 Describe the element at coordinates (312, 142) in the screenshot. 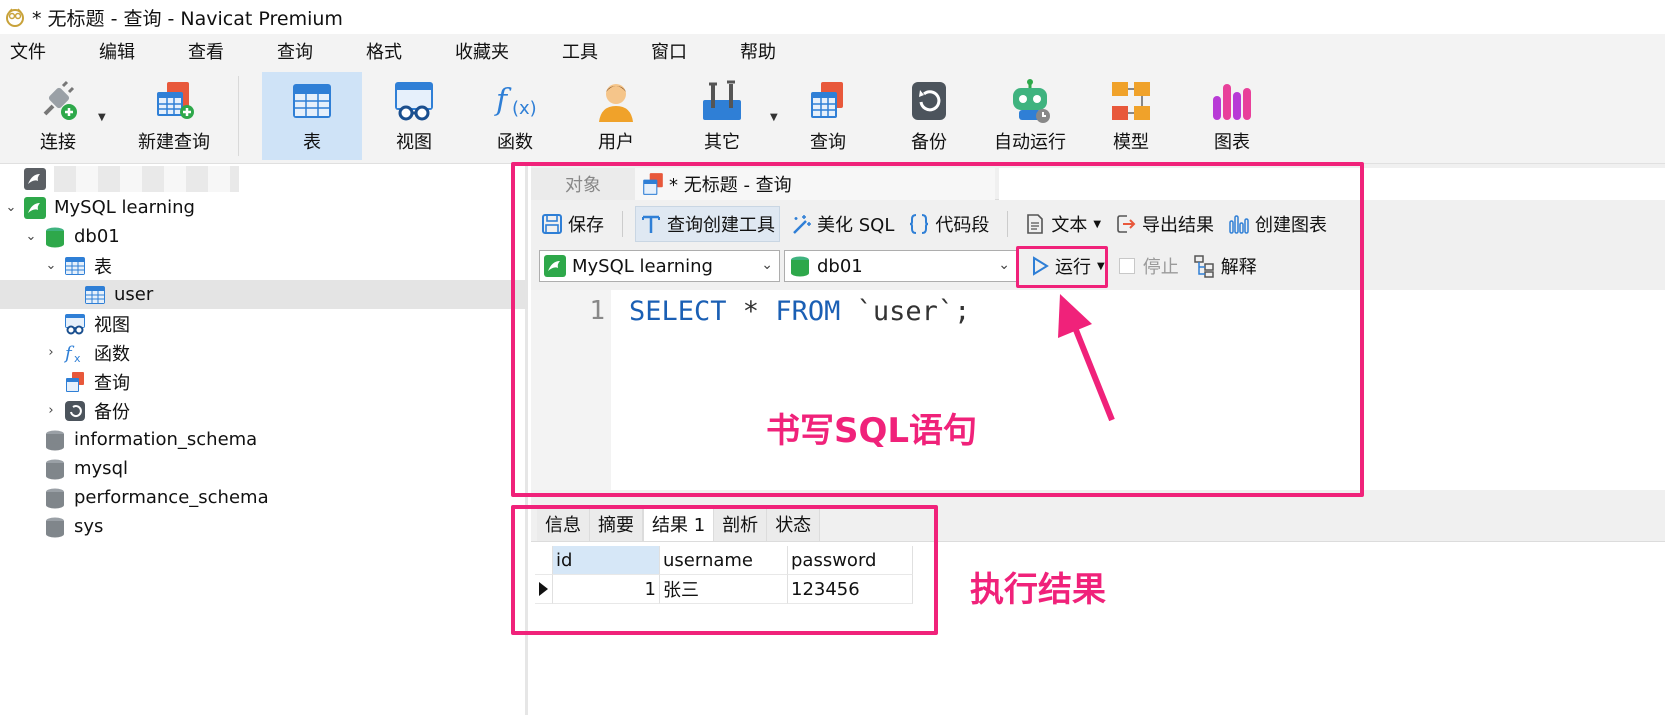

I see `table-label: 表` at that location.